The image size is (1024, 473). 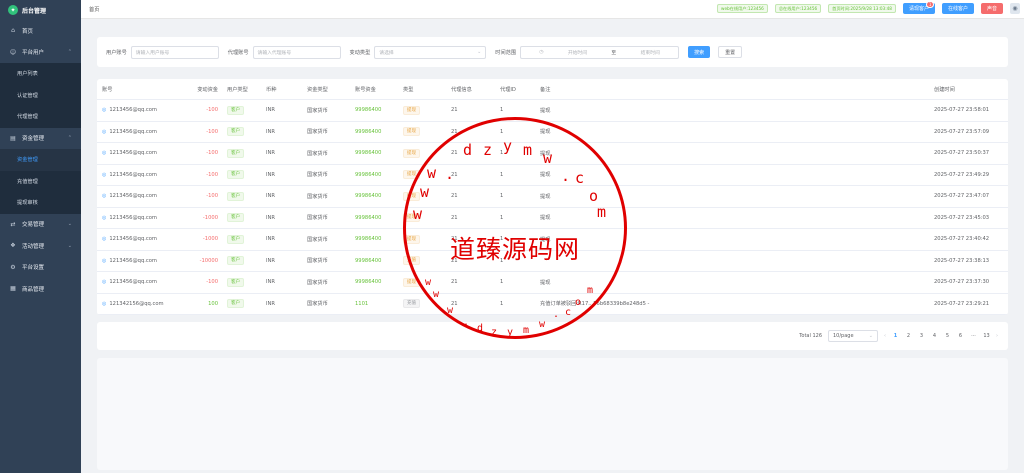 What do you see at coordinates (960, 336) in the screenshot?
I see `page-number: 6` at bounding box center [960, 336].